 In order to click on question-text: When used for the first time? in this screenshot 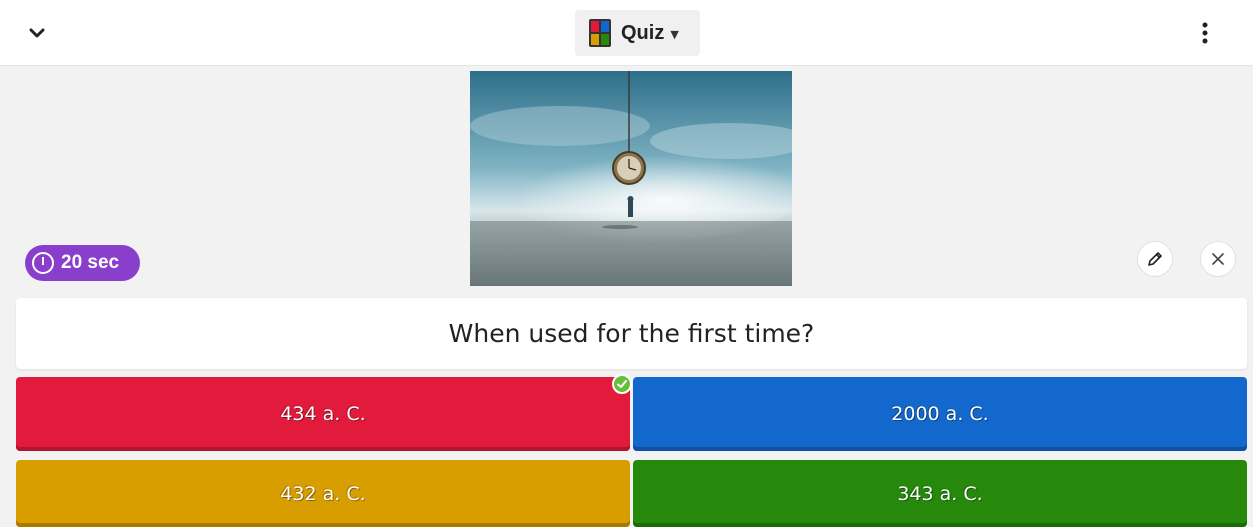, I will do `click(631, 333)`.